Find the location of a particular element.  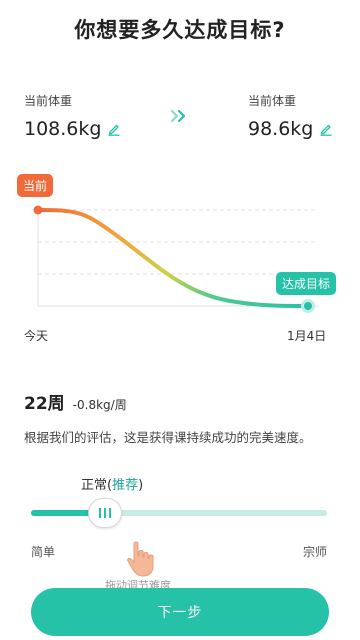

speed-label-close: ) is located at coordinates (141, 485).